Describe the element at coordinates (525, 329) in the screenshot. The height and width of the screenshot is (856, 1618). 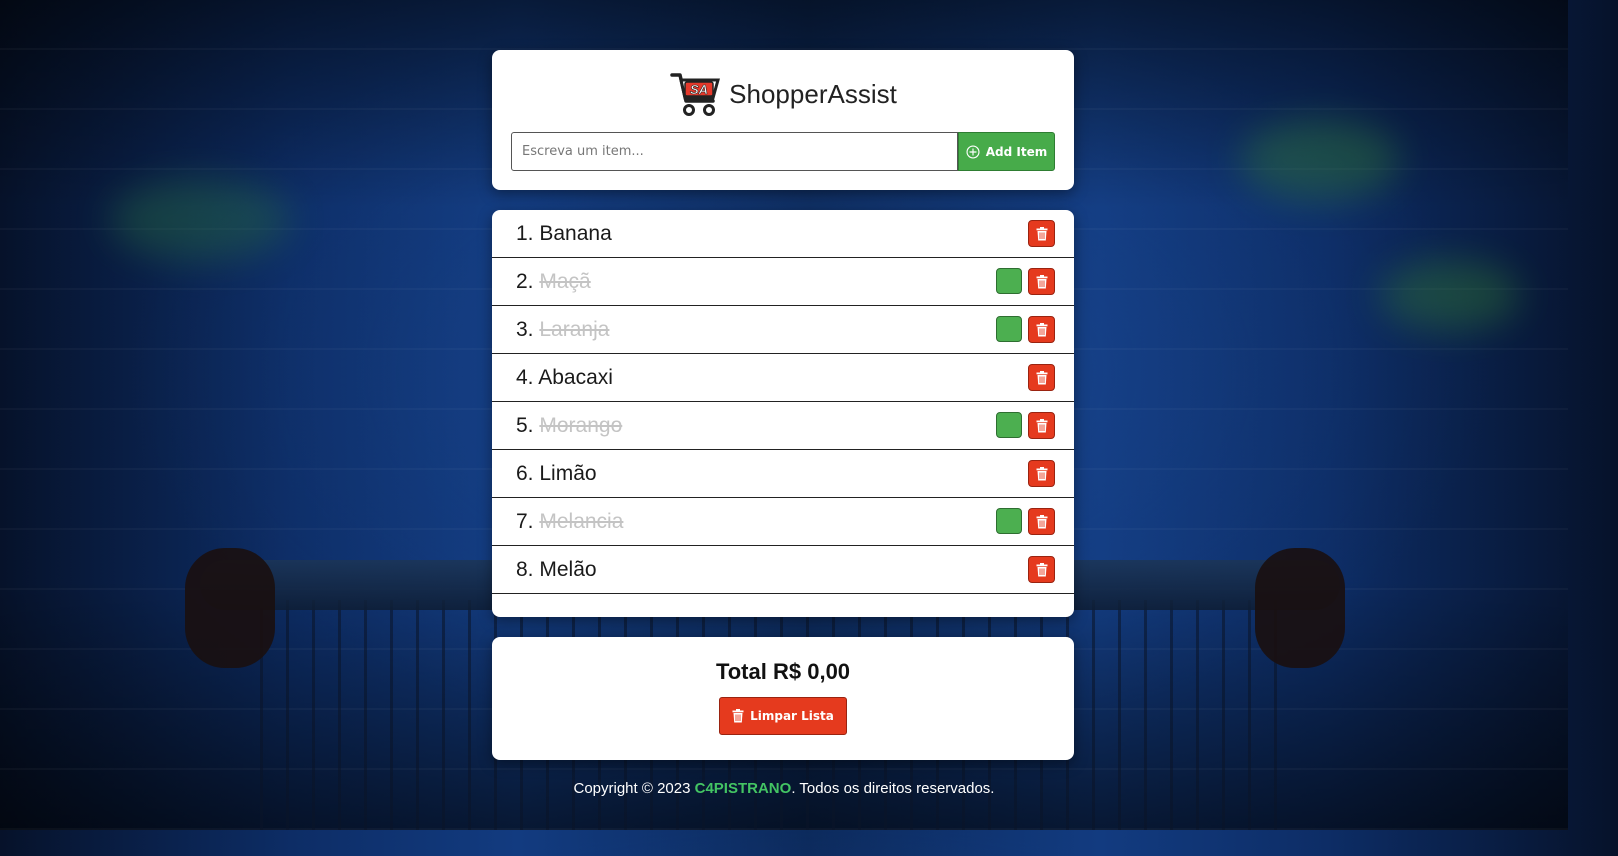
I see `list-item-number: 3.` at that location.